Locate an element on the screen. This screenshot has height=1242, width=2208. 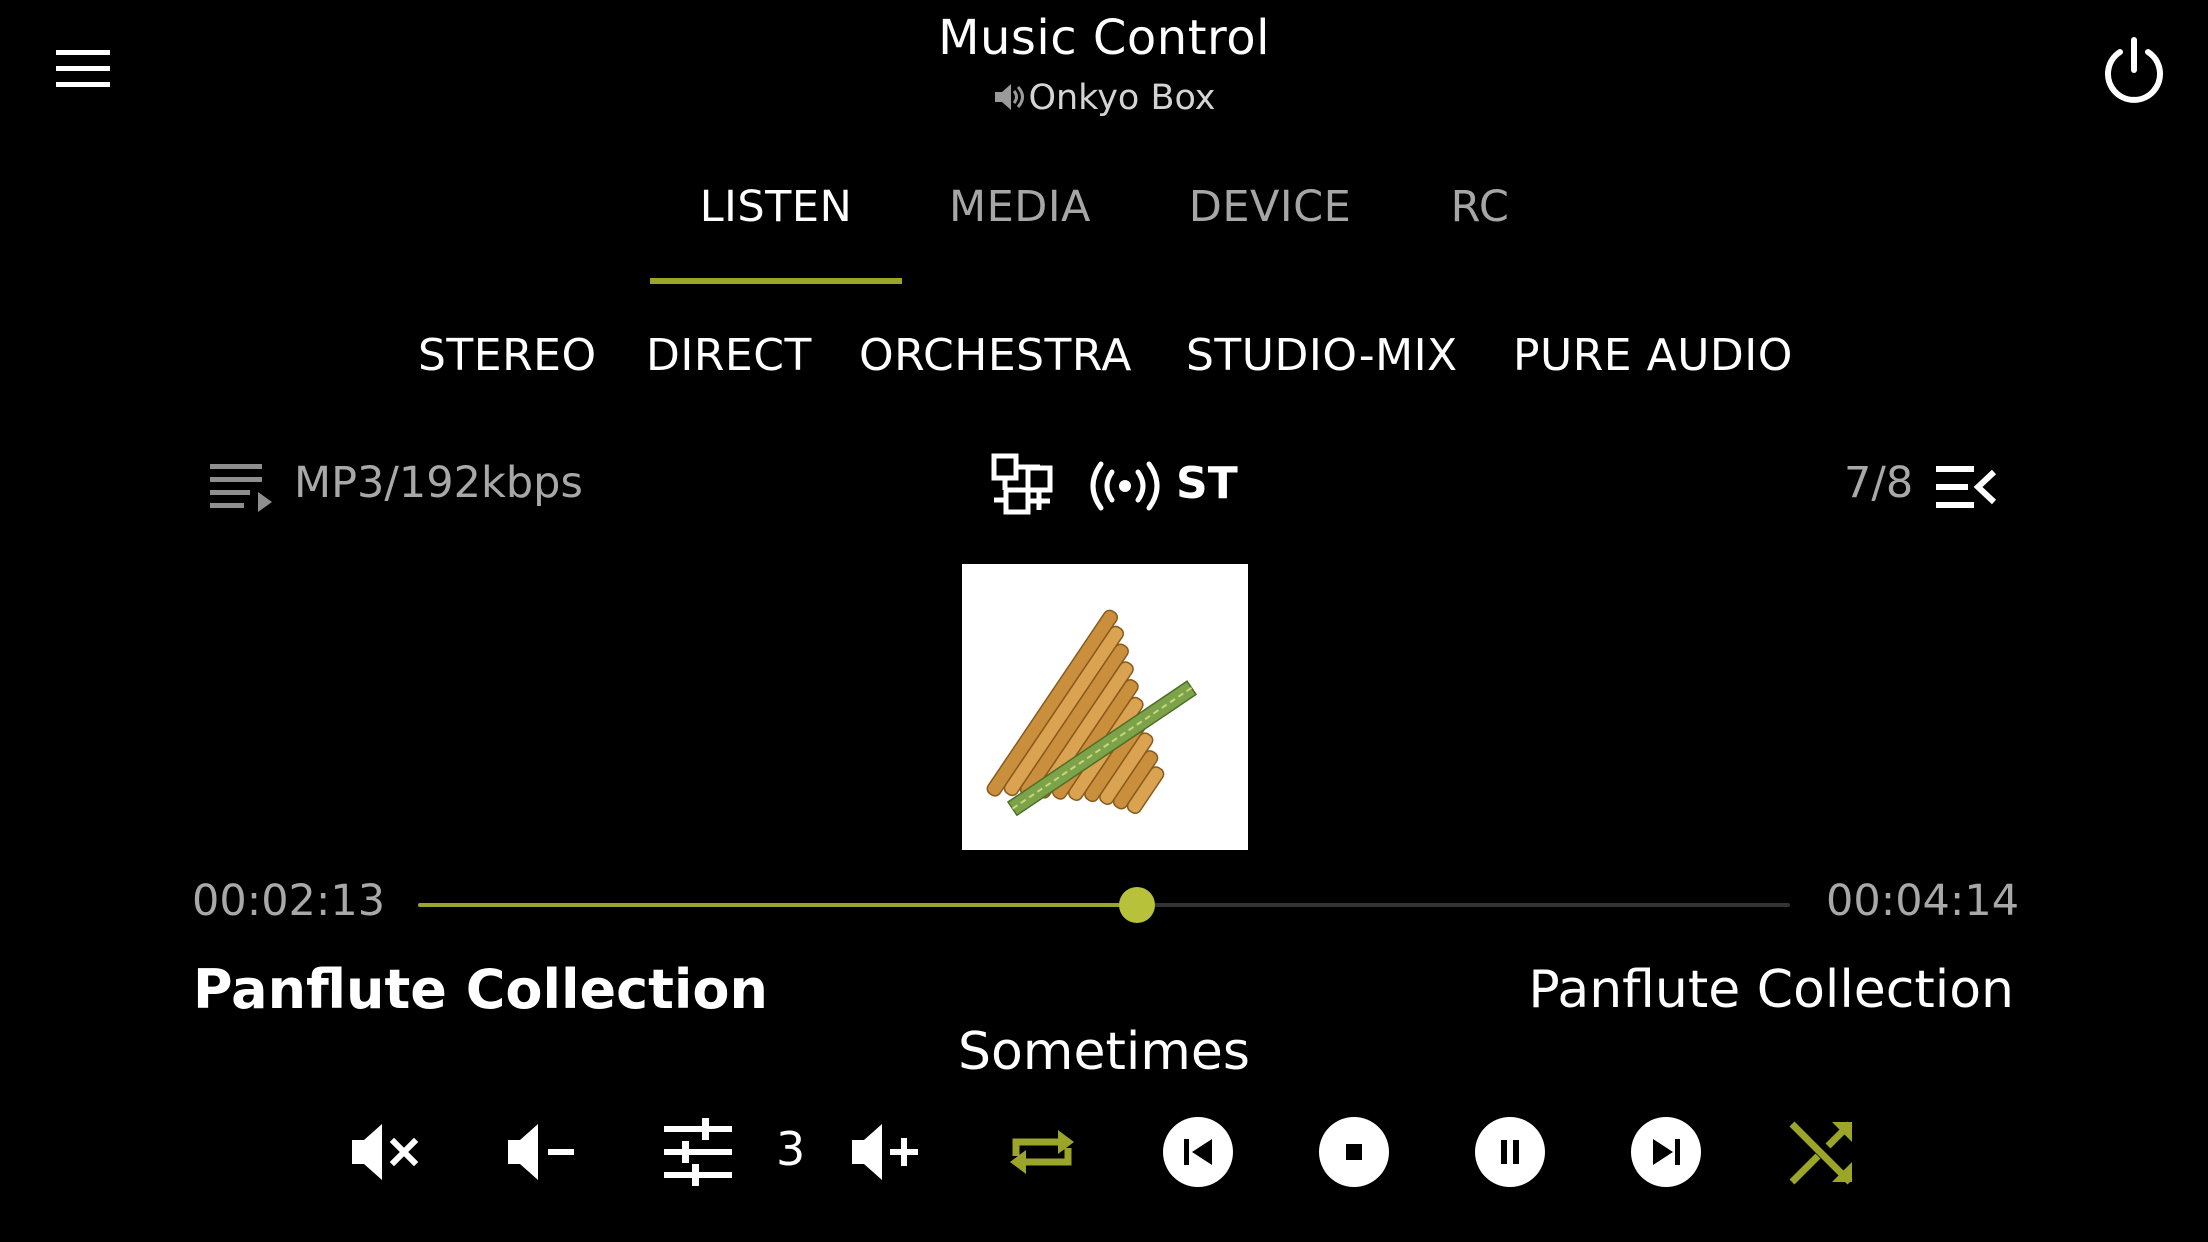
power-icon is located at coordinates (2134, 70).